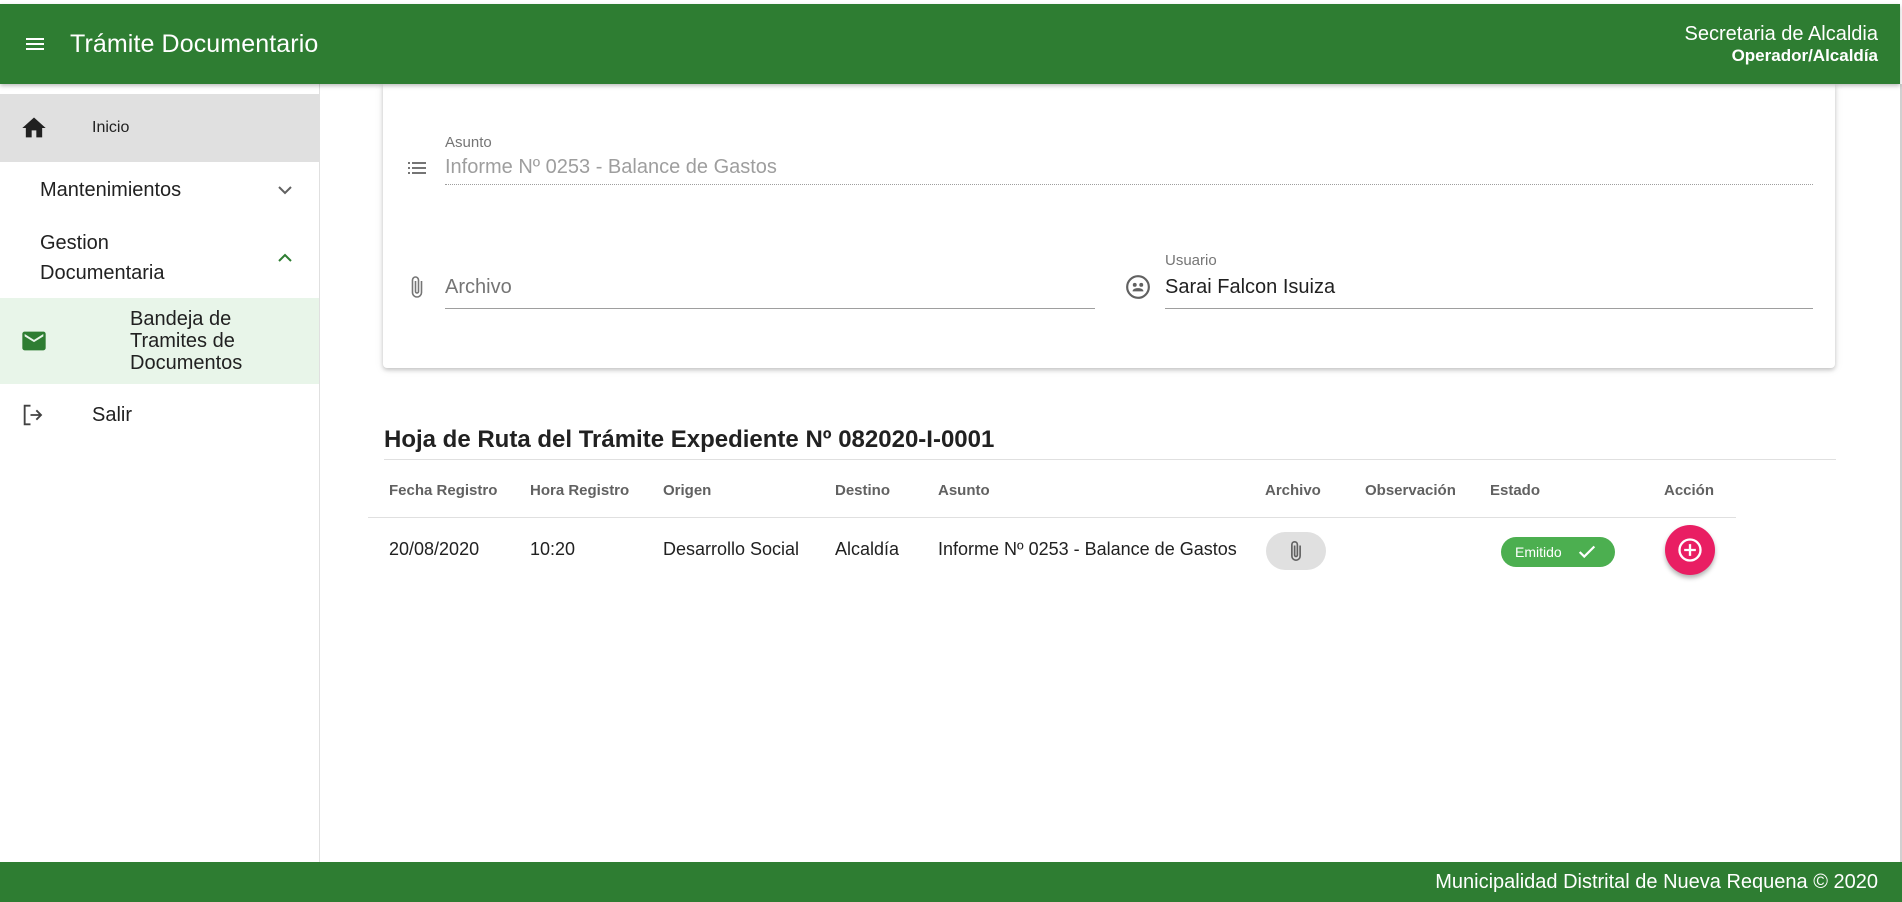  What do you see at coordinates (1410, 490) in the screenshot?
I see `col-observacion: Observación` at bounding box center [1410, 490].